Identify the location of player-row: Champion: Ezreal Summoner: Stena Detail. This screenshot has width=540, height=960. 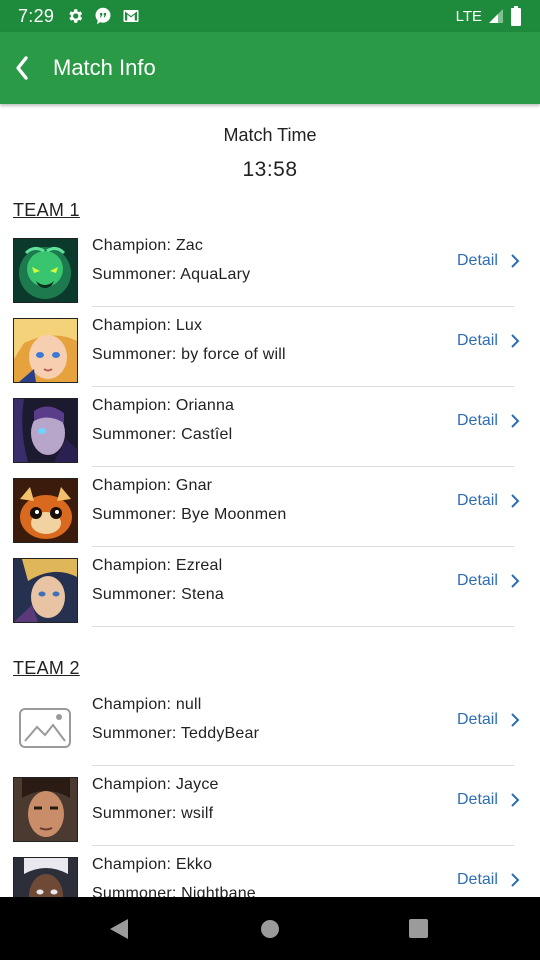
(270, 587).